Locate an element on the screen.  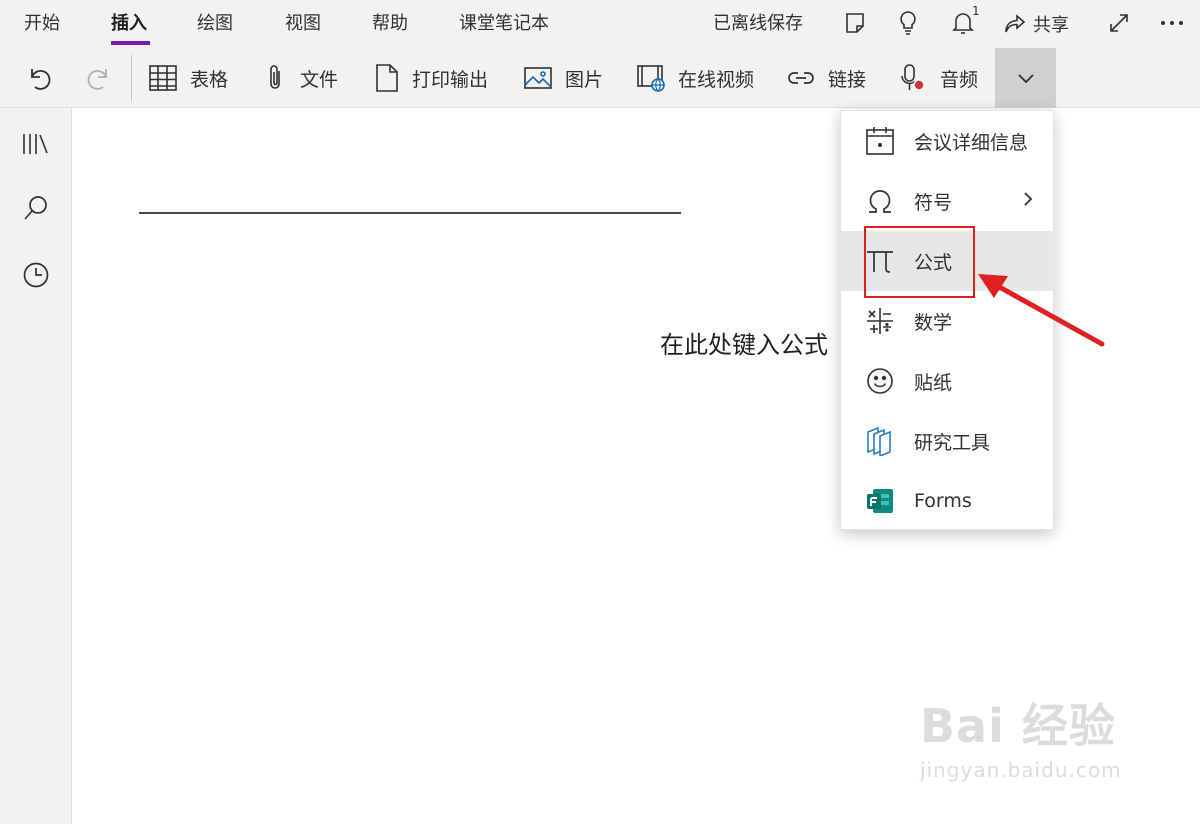
redo-icon is located at coordinates (97, 79).